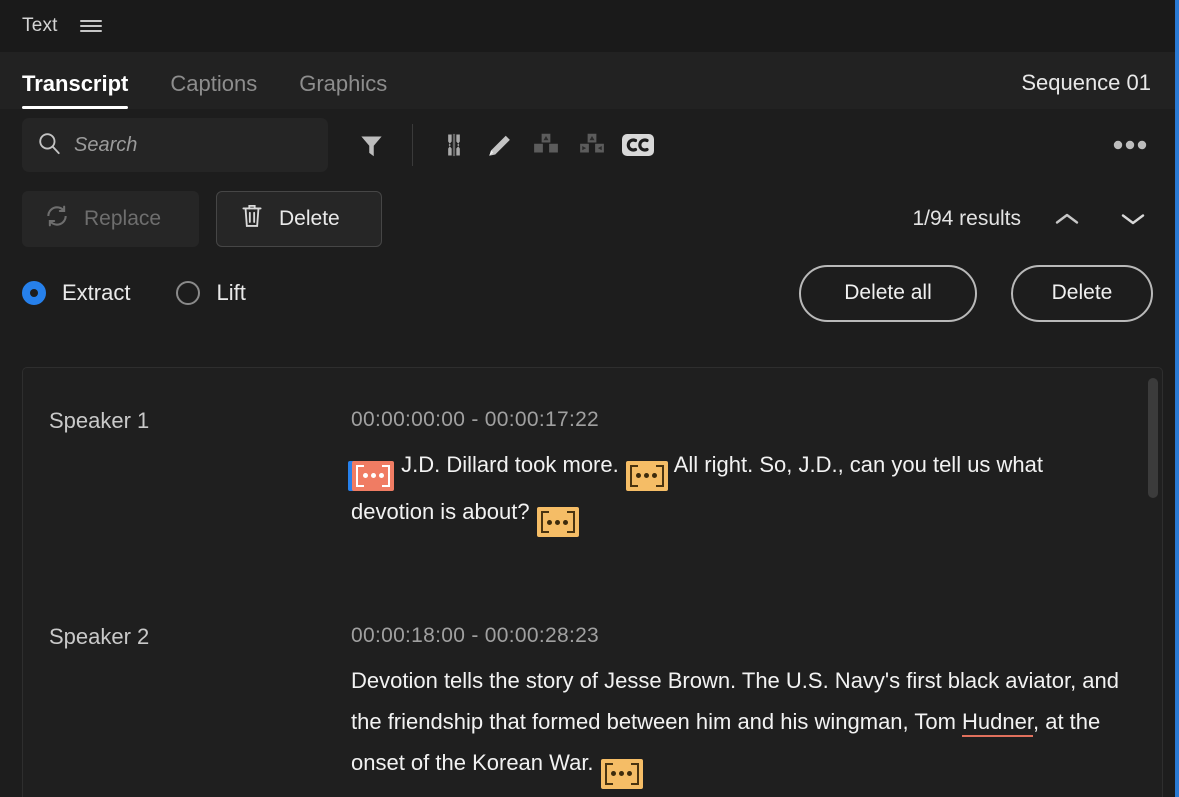 The height and width of the screenshot is (797, 1179). Describe the element at coordinates (89, 91) in the screenshot. I see `tab-transcript: Transcript` at that location.